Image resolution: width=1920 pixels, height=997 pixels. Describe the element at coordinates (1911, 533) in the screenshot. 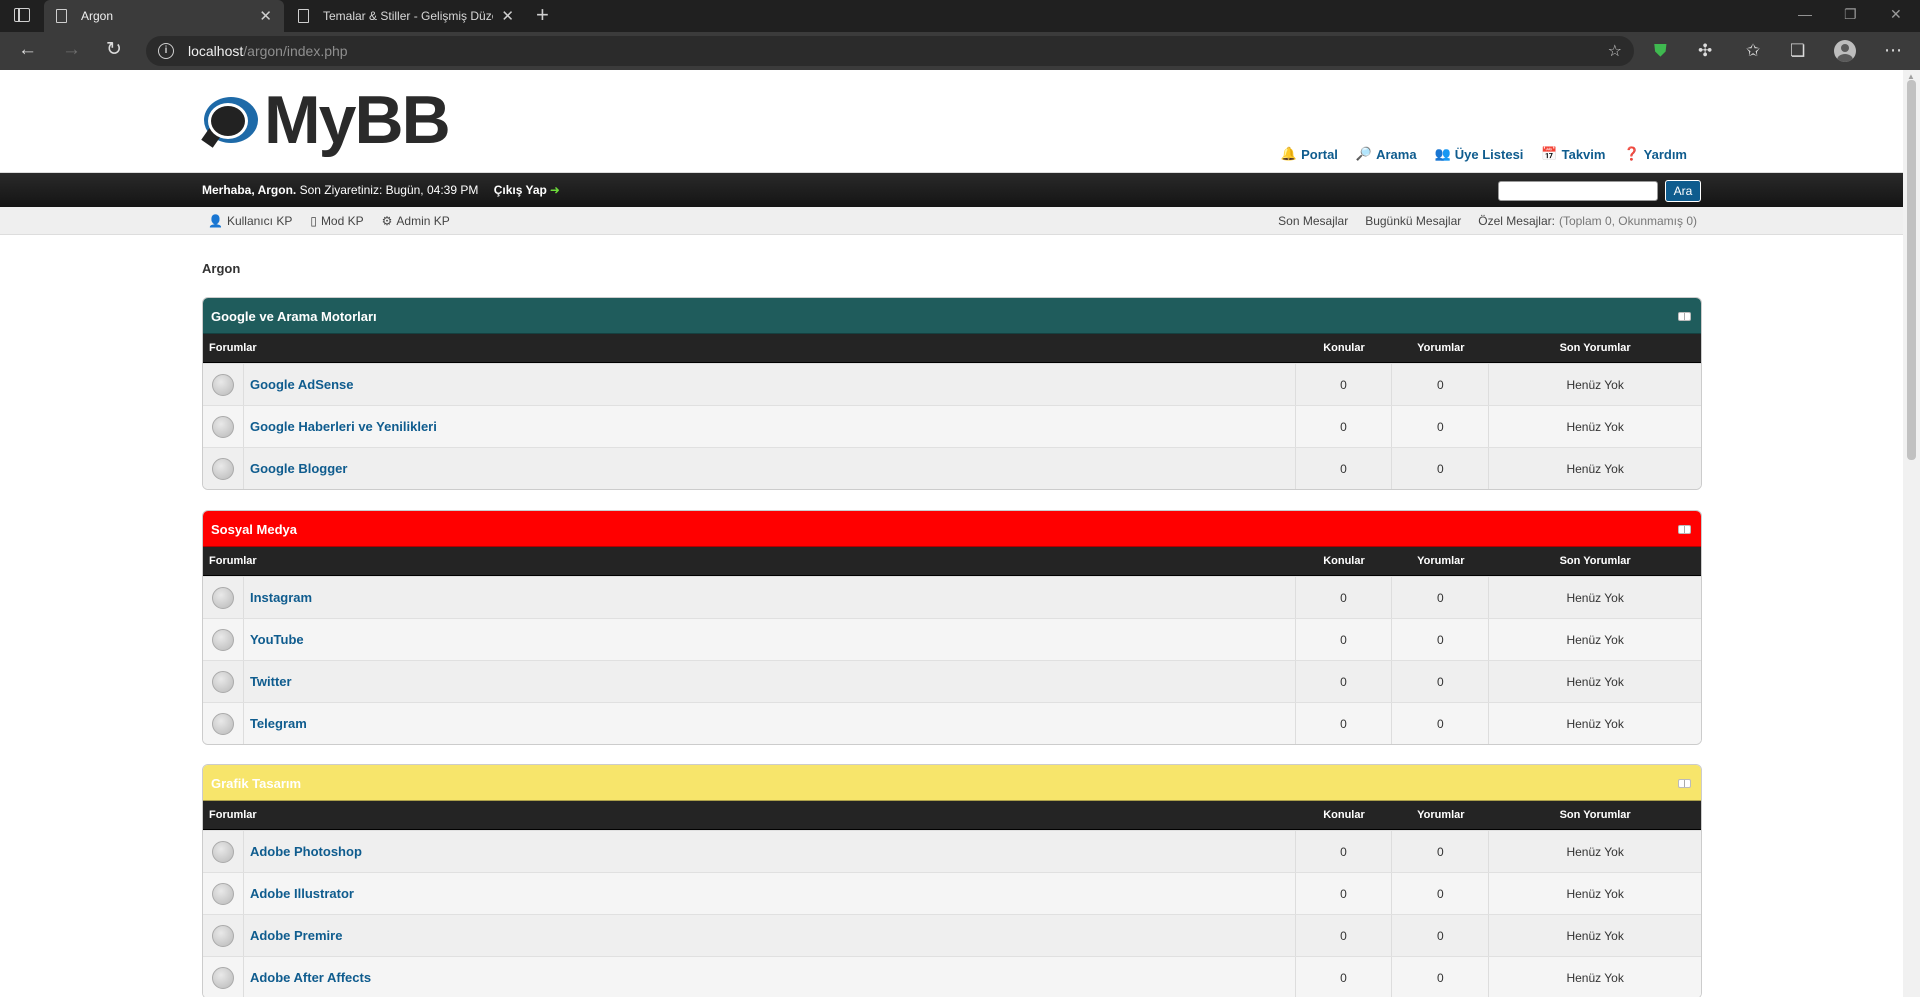

I see `scrollbar: ▲` at that location.